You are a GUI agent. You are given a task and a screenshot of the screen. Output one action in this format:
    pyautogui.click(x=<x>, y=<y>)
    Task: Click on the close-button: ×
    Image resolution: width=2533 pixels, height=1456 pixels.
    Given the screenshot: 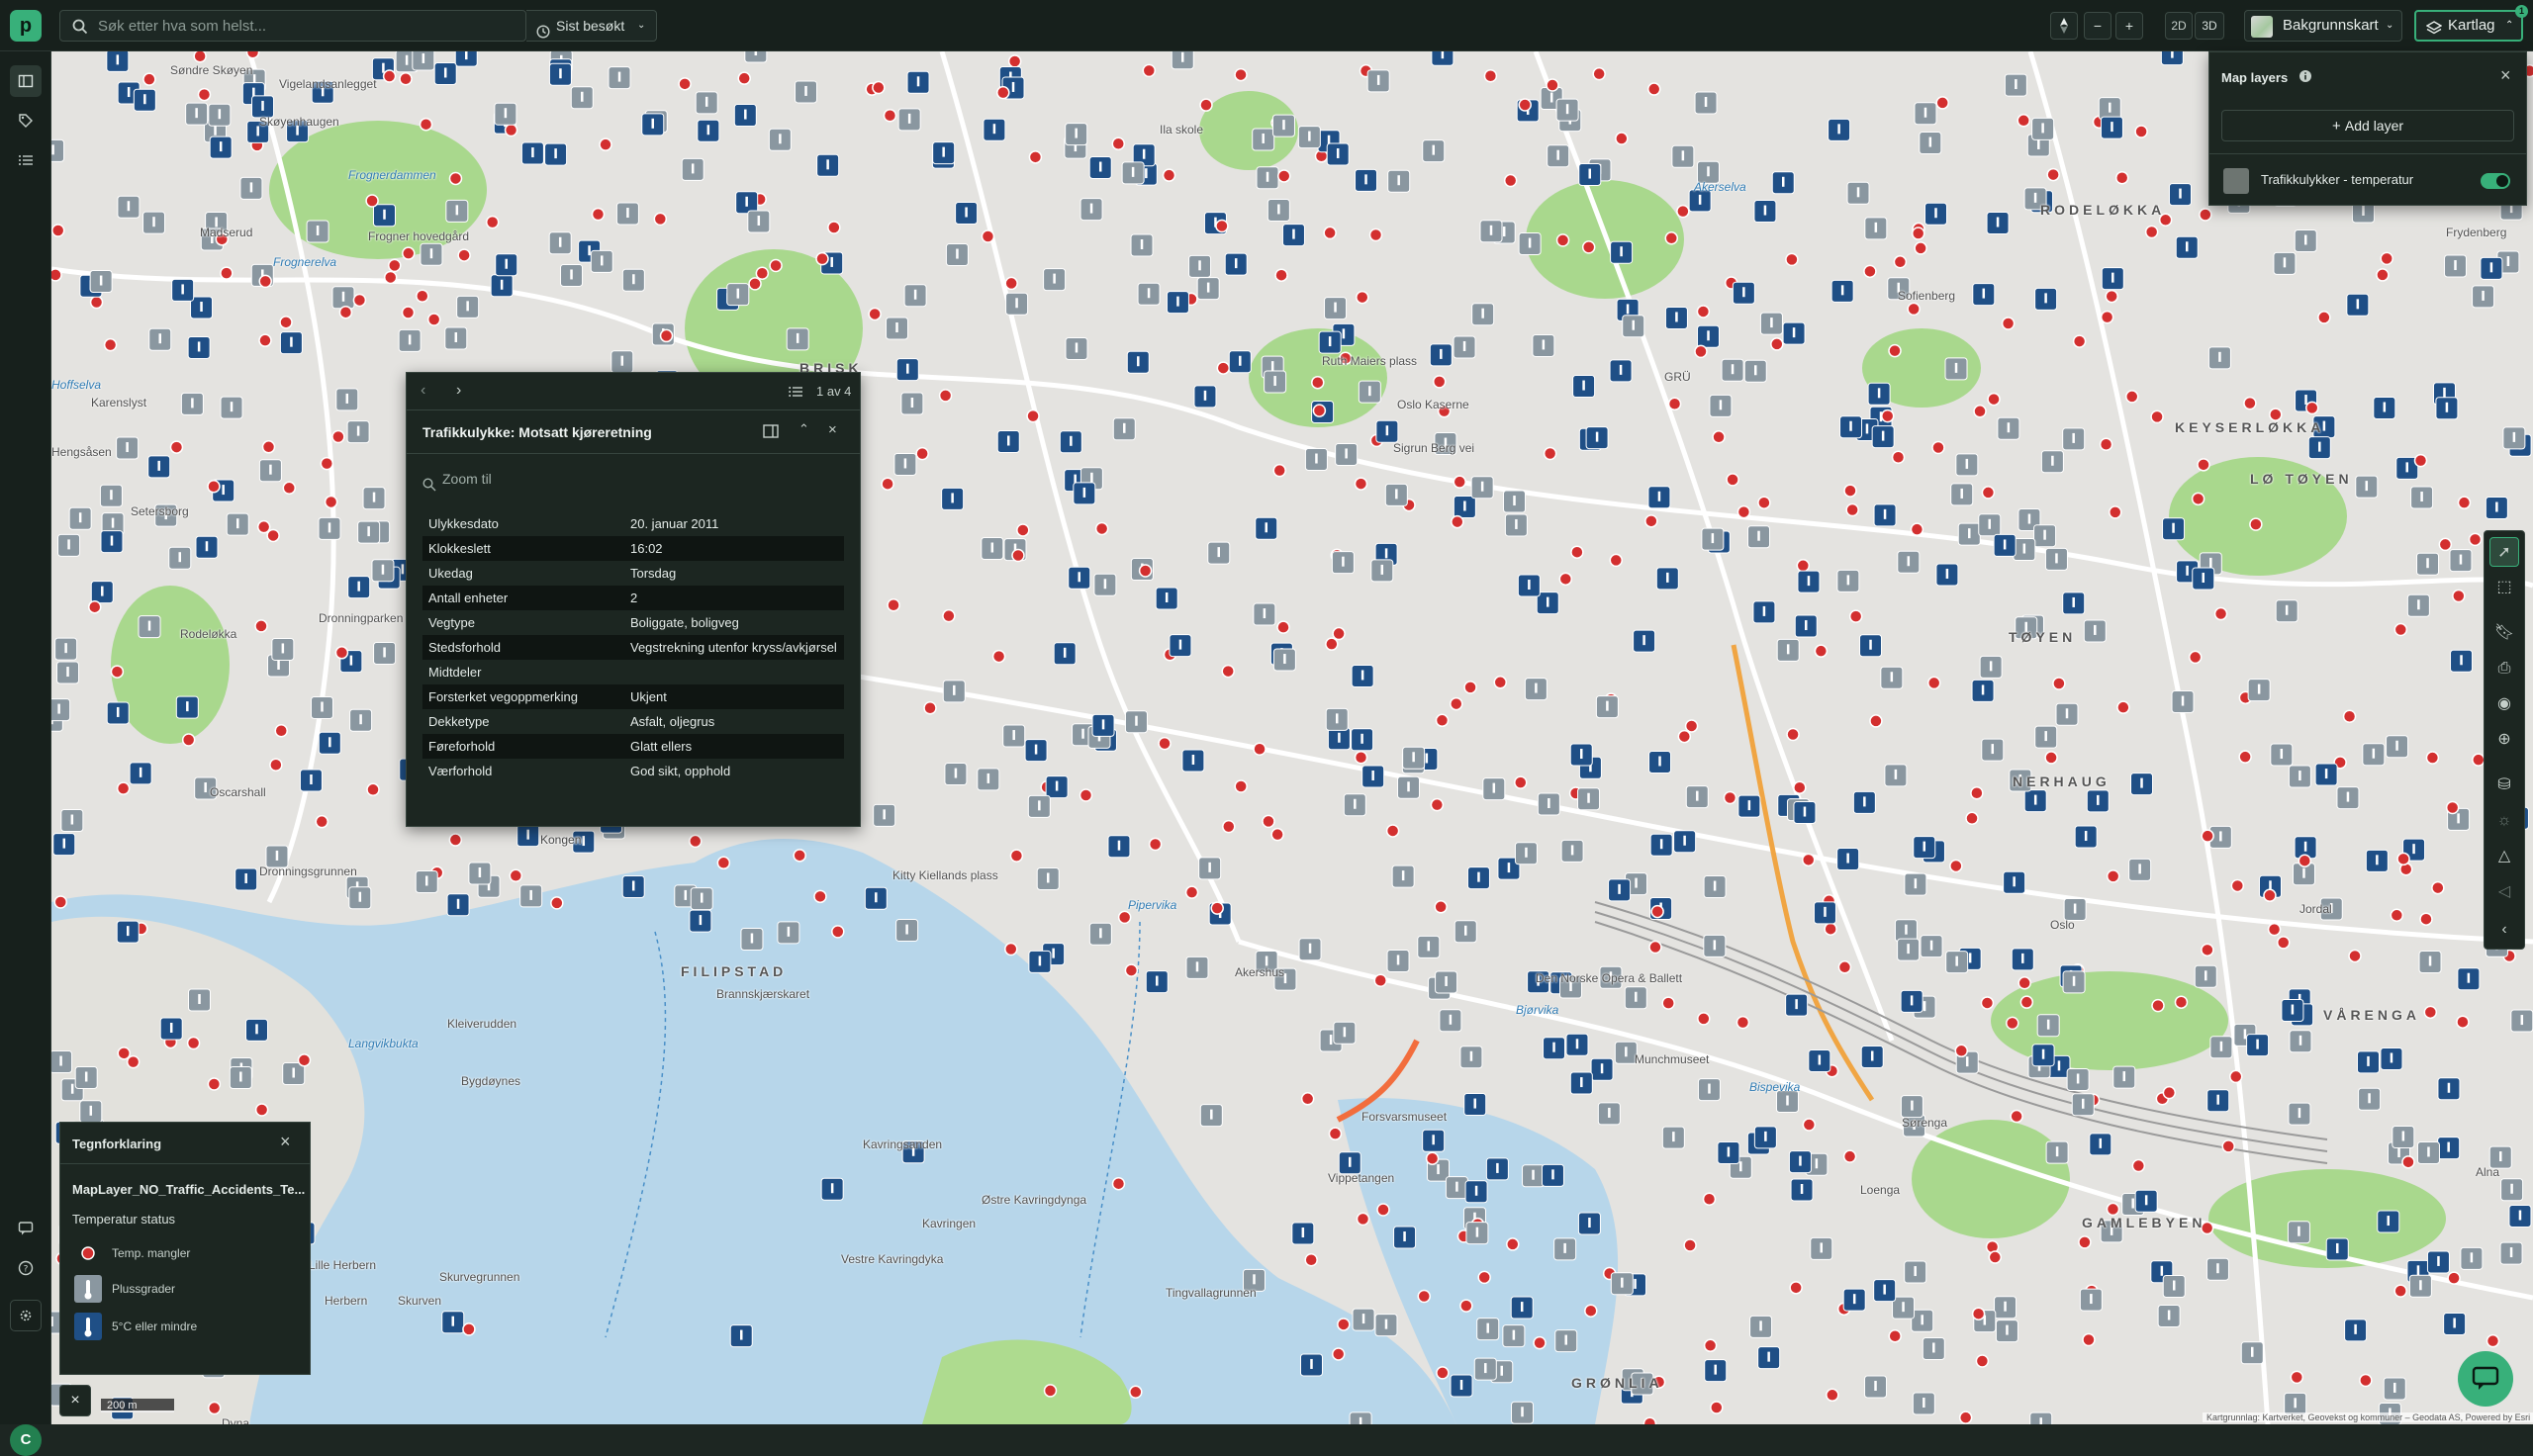 What is the action you would take?
    pyautogui.click(x=75, y=1400)
    